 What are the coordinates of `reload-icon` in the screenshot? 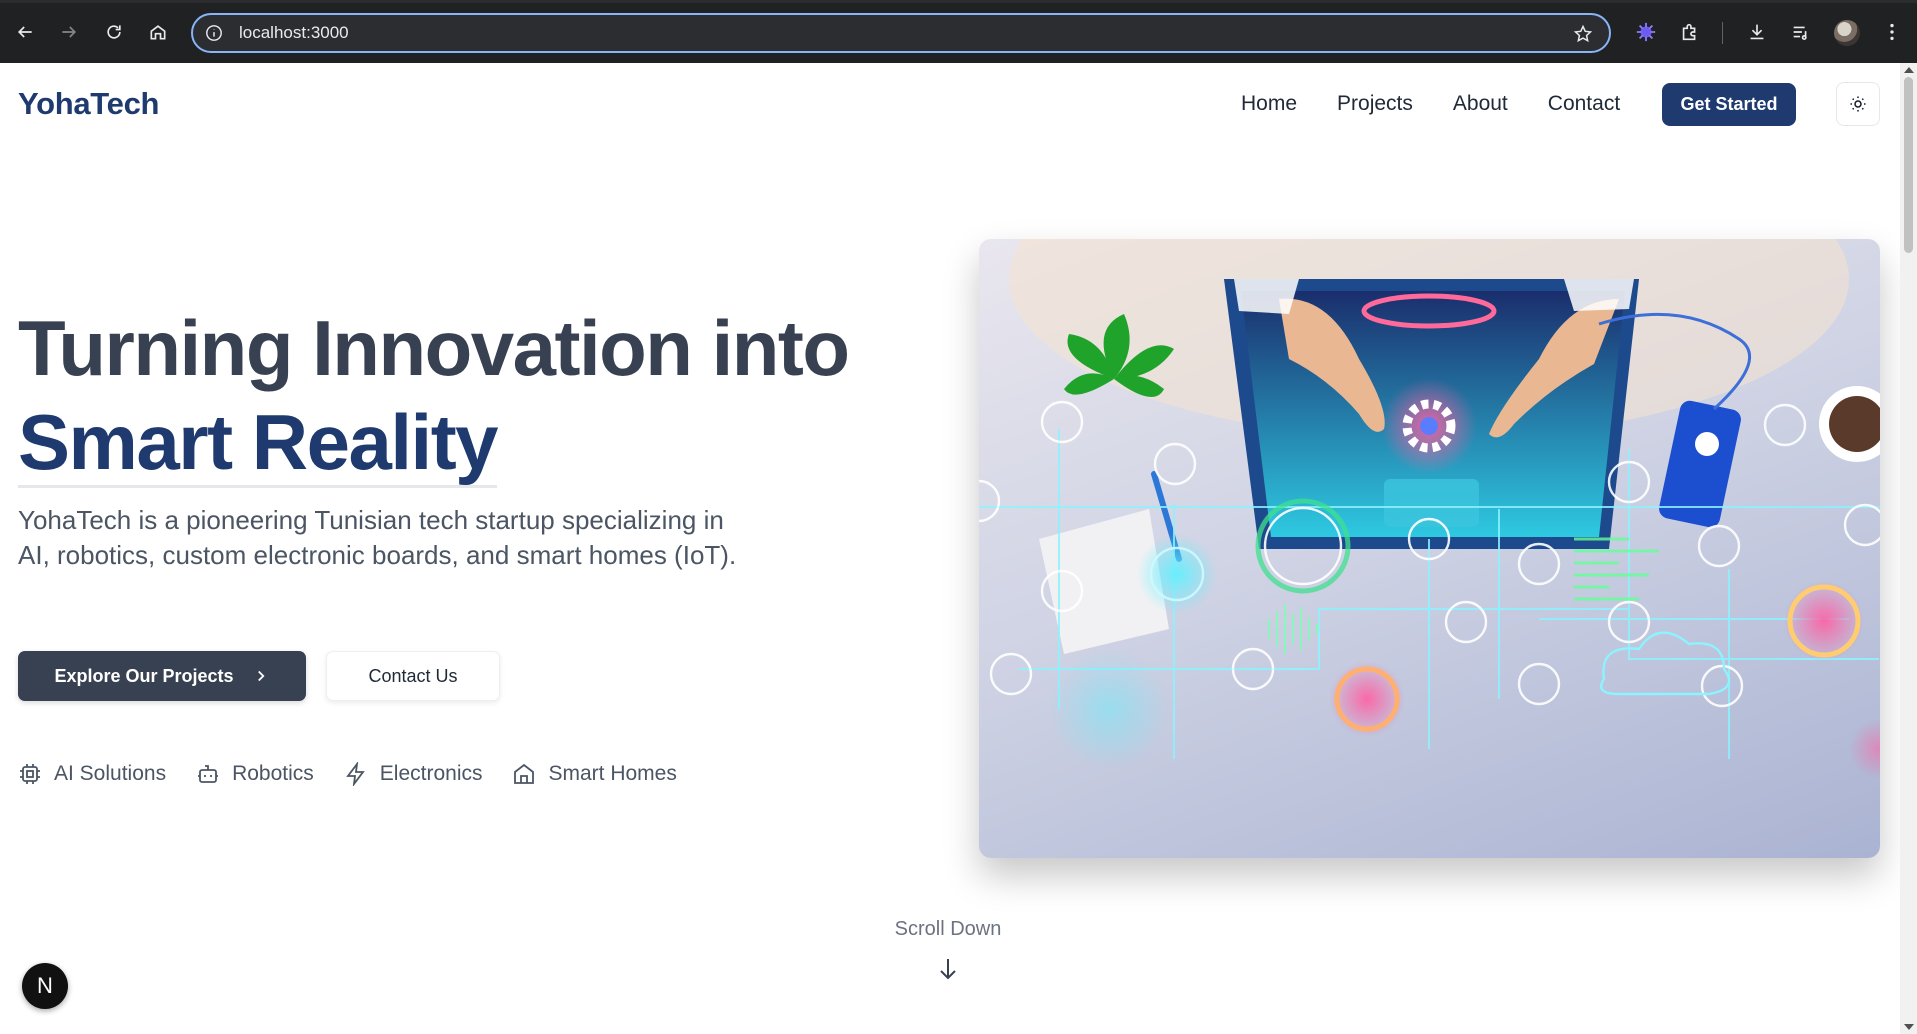 It's located at (114, 32).